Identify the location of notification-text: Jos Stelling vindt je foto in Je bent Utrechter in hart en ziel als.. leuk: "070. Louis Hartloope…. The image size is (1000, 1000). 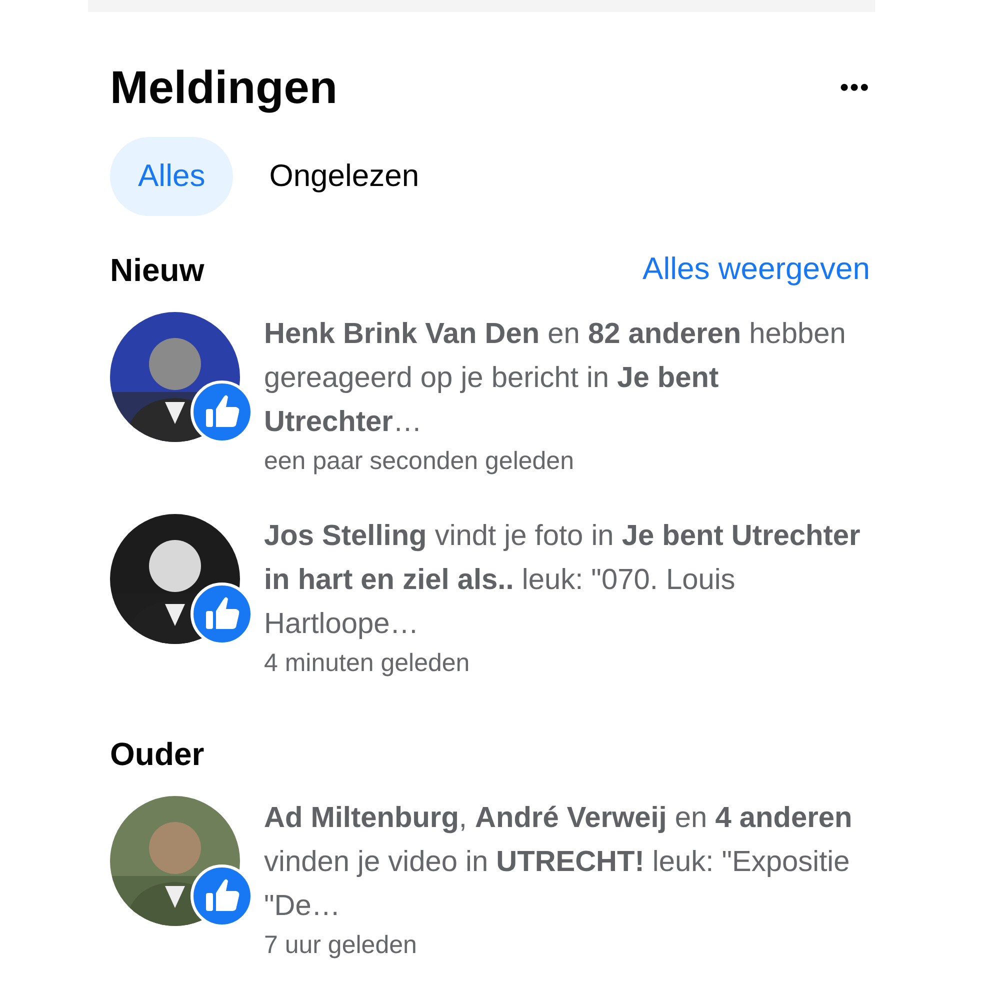
(563, 580).